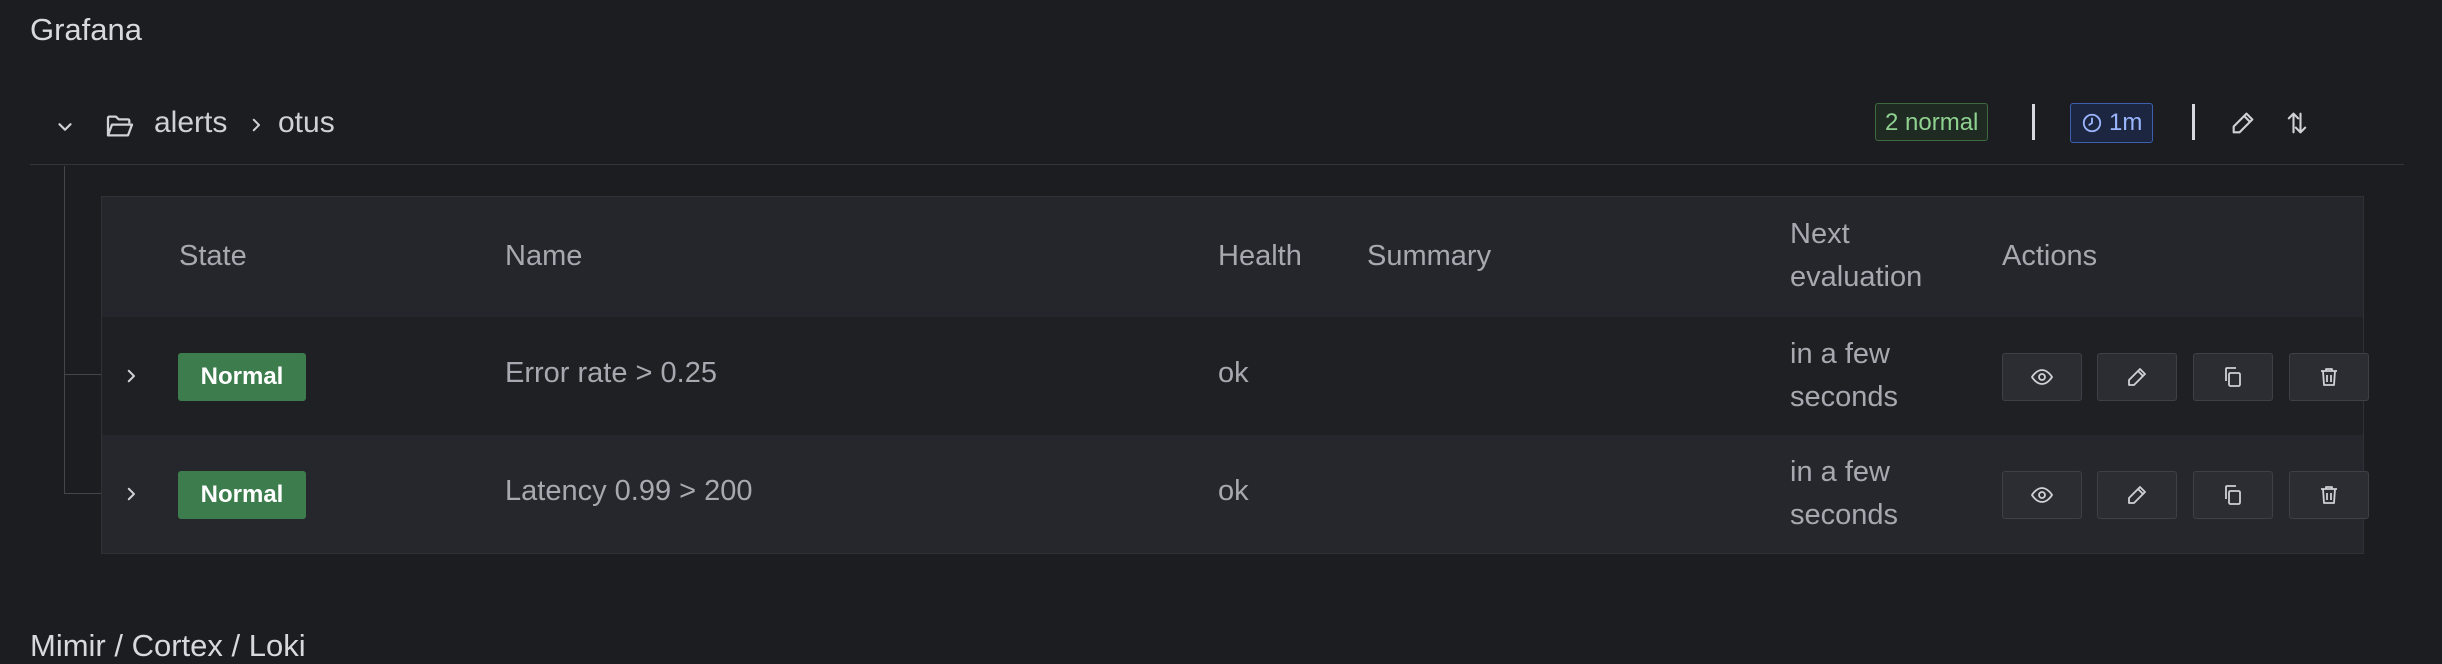  I want to click on column-header-health: Health, so click(1260, 256).